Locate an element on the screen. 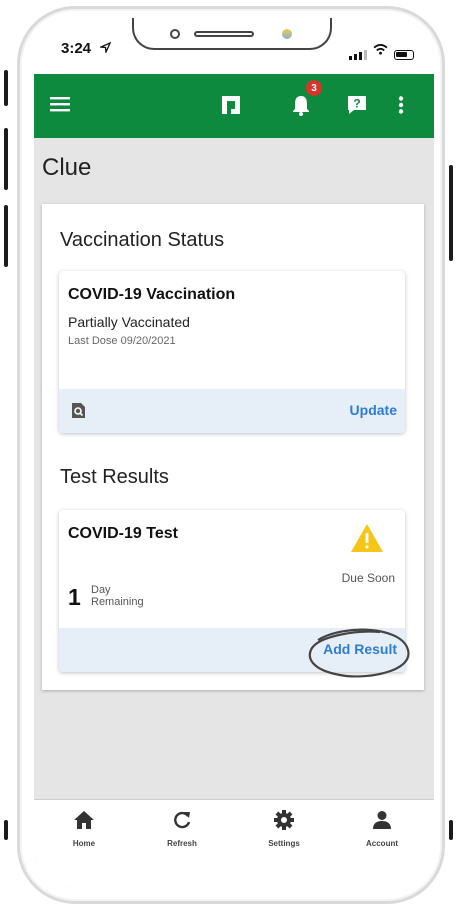 Image resolution: width=457 pixels, height=907 pixels. test-card-title: COVID-19 Test is located at coordinates (123, 533).